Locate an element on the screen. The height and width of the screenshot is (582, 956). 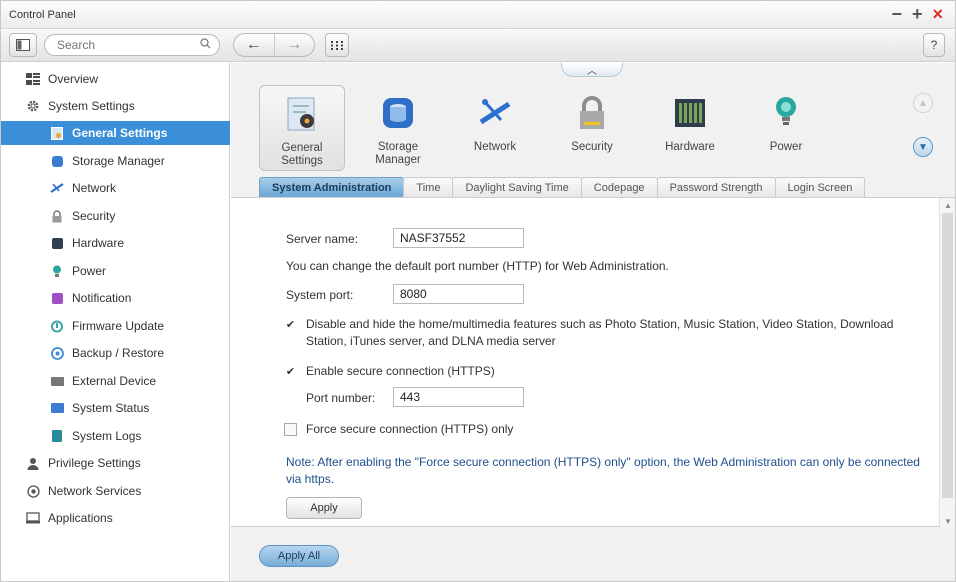
sidebar-item-general-settings: General Settings is located at coordinates (115, 133).